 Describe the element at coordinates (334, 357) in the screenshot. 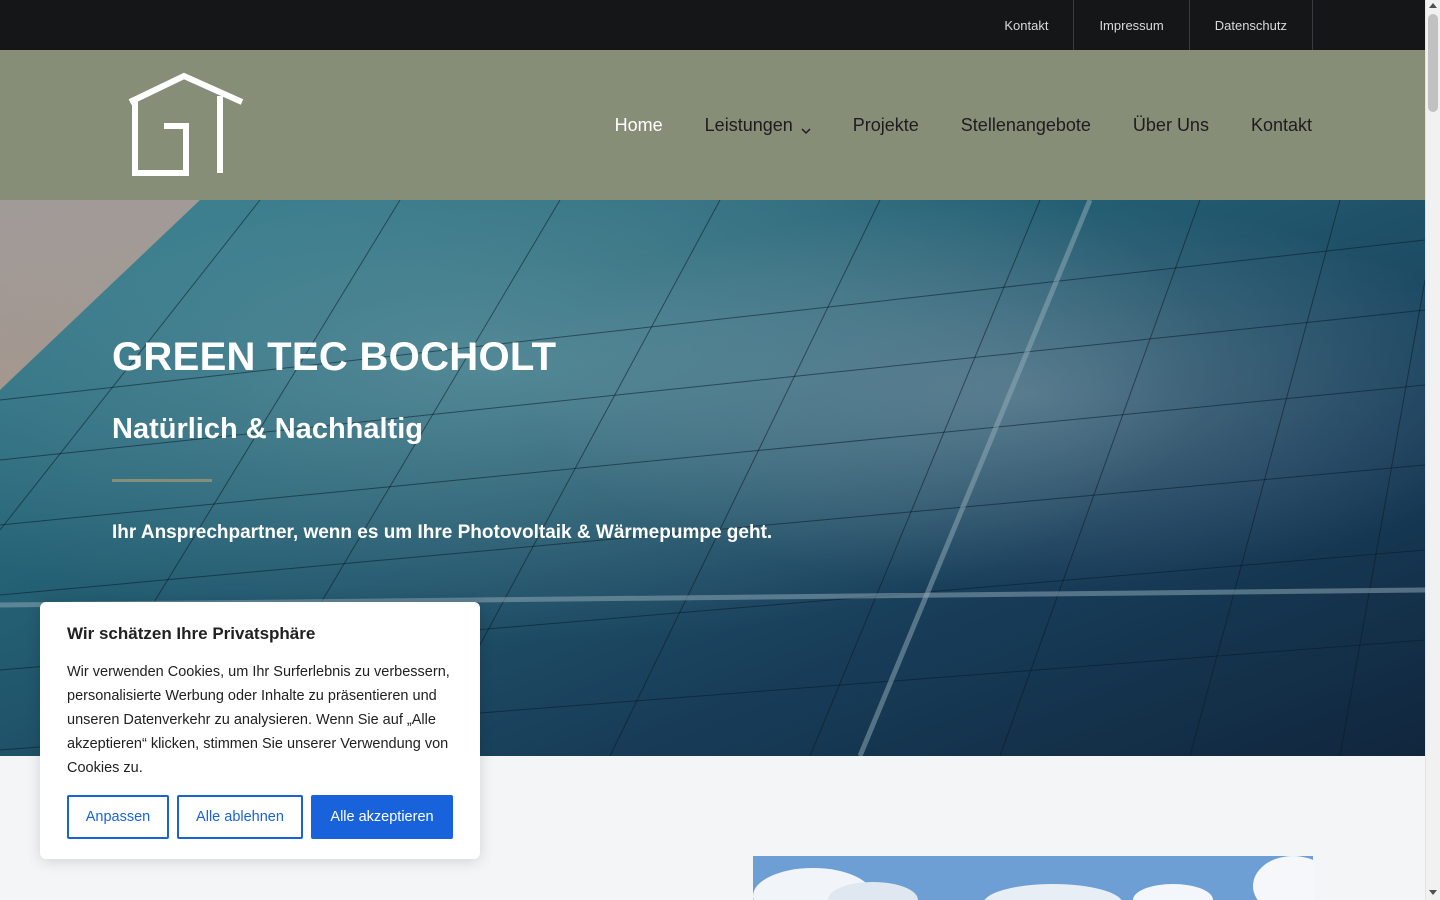

I see `hero-title: GREEN TEC BOCHOLT` at that location.